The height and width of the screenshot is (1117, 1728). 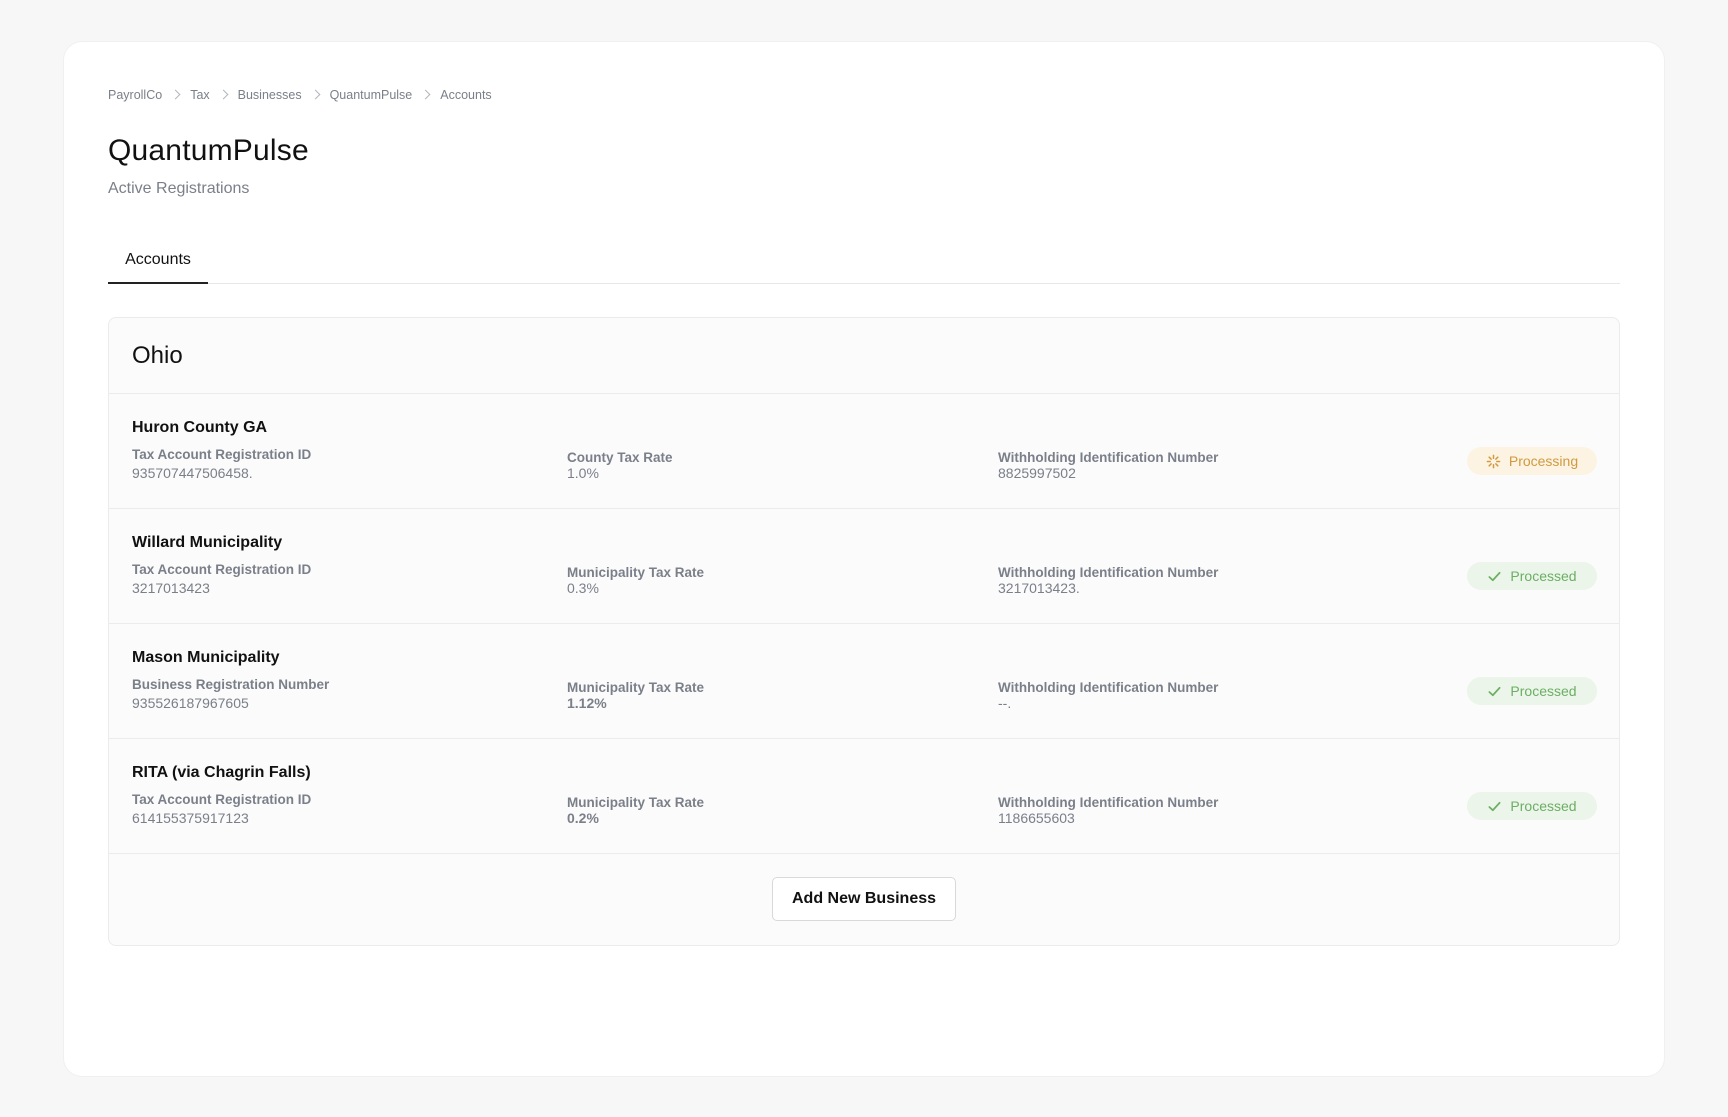 What do you see at coordinates (171, 588) in the screenshot?
I see `field-value: 3217013423` at bounding box center [171, 588].